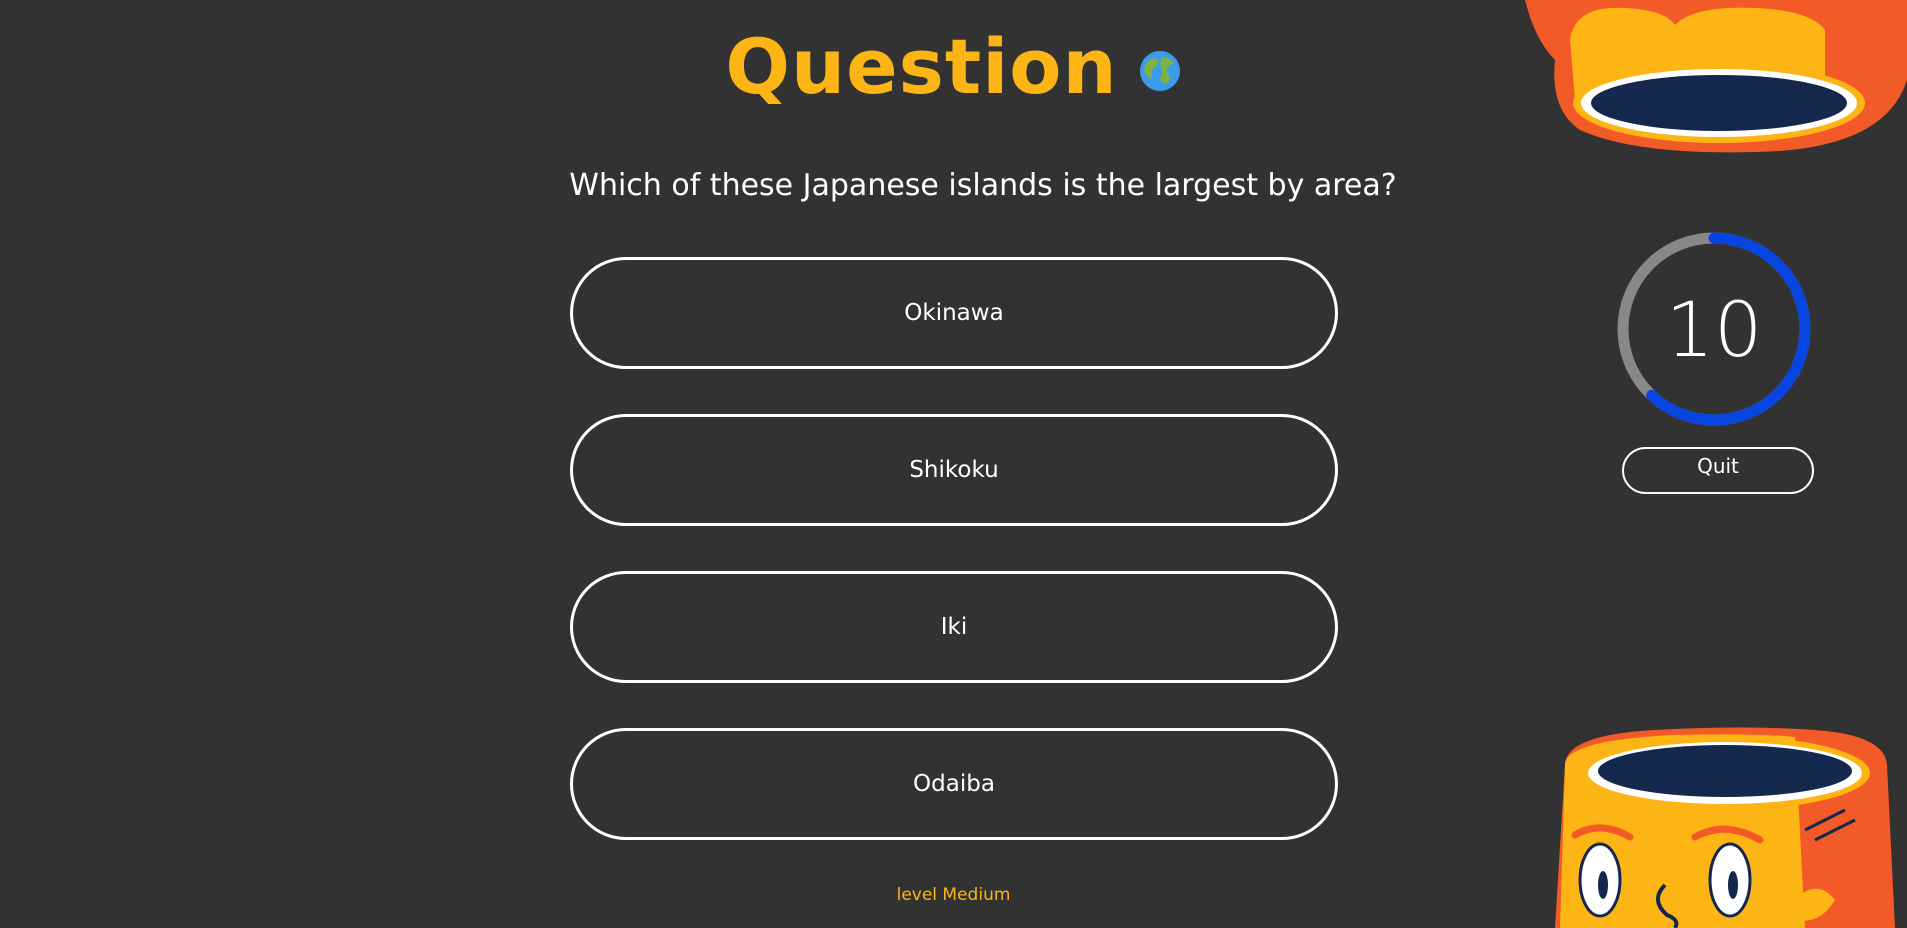 This screenshot has height=928, width=1907. I want to click on countdown-timer: 10, so click(1714, 329).